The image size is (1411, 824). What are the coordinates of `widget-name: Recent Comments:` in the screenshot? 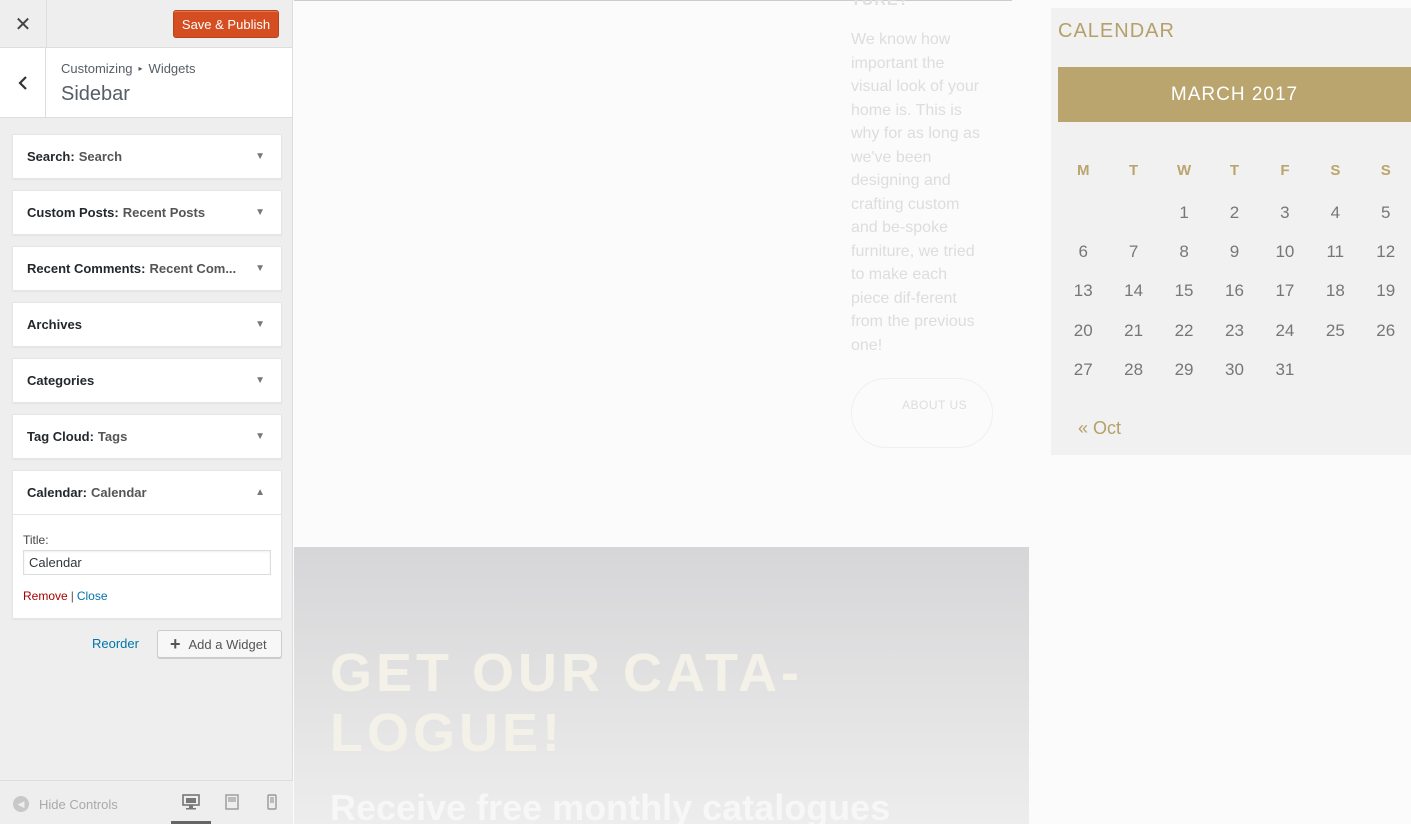 It's located at (86, 268).